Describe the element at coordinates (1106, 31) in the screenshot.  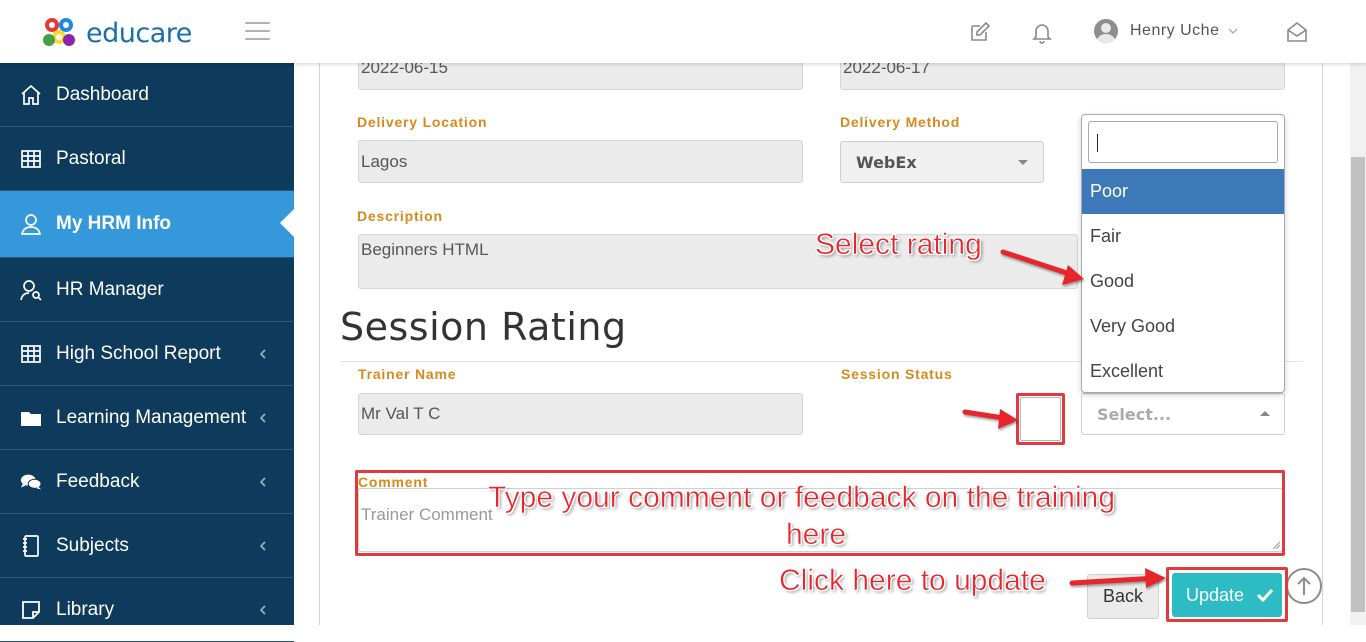
I see `avatar` at that location.